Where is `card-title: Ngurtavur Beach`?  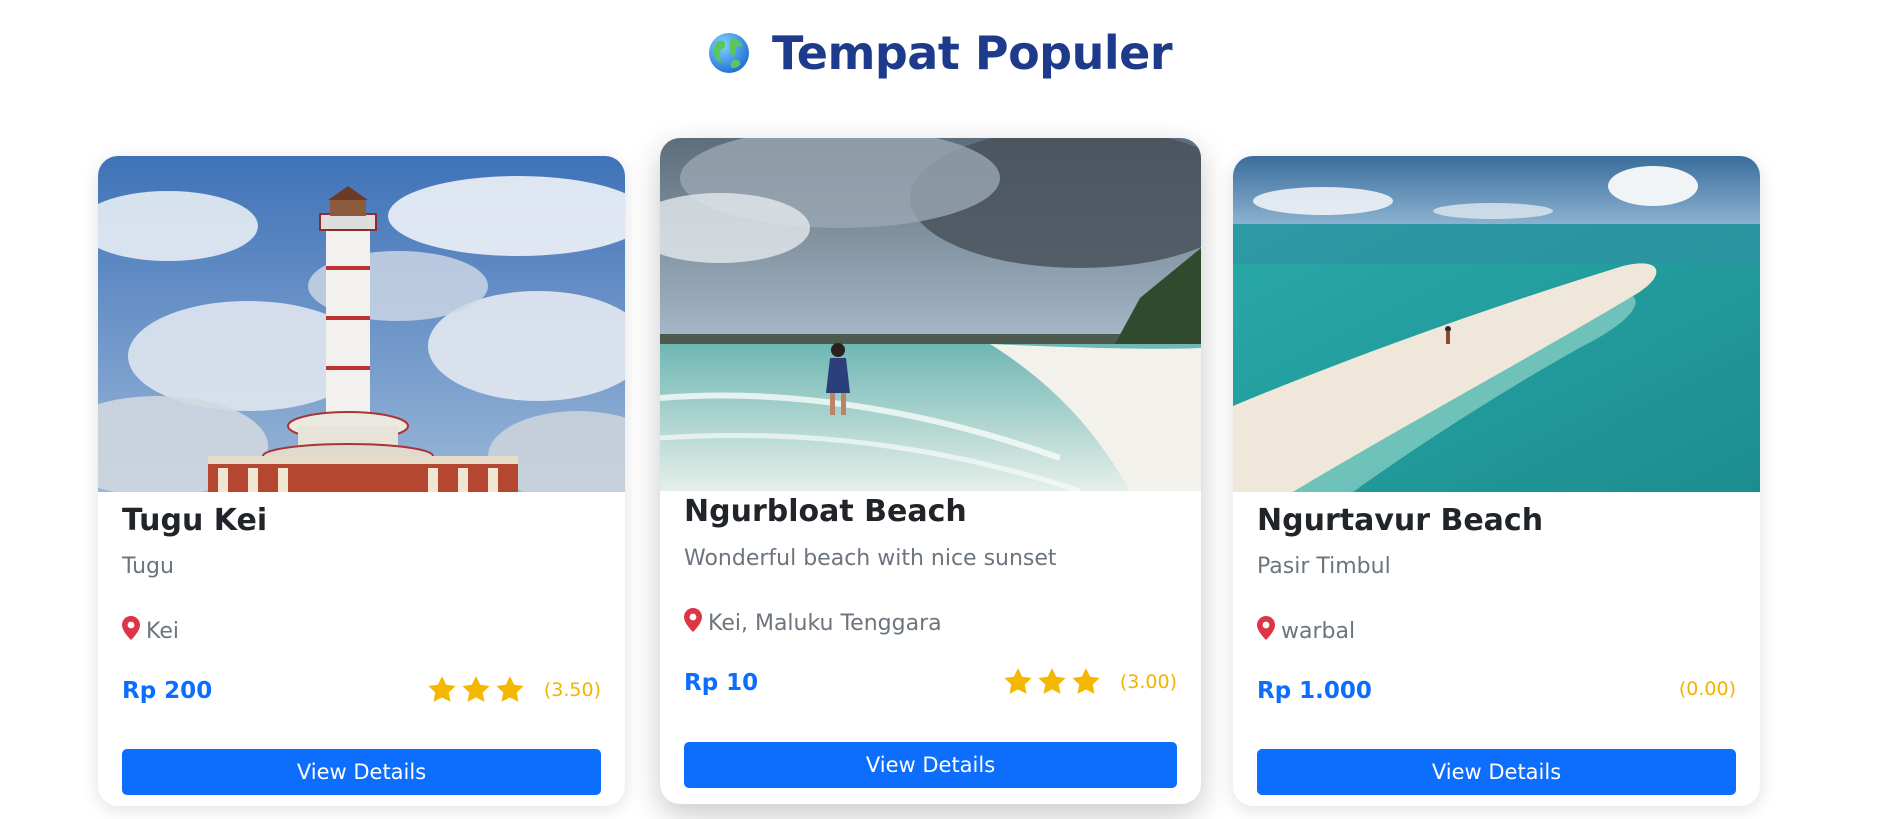 card-title: Ngurtavur Beach is located at coordinates (1400, 520).